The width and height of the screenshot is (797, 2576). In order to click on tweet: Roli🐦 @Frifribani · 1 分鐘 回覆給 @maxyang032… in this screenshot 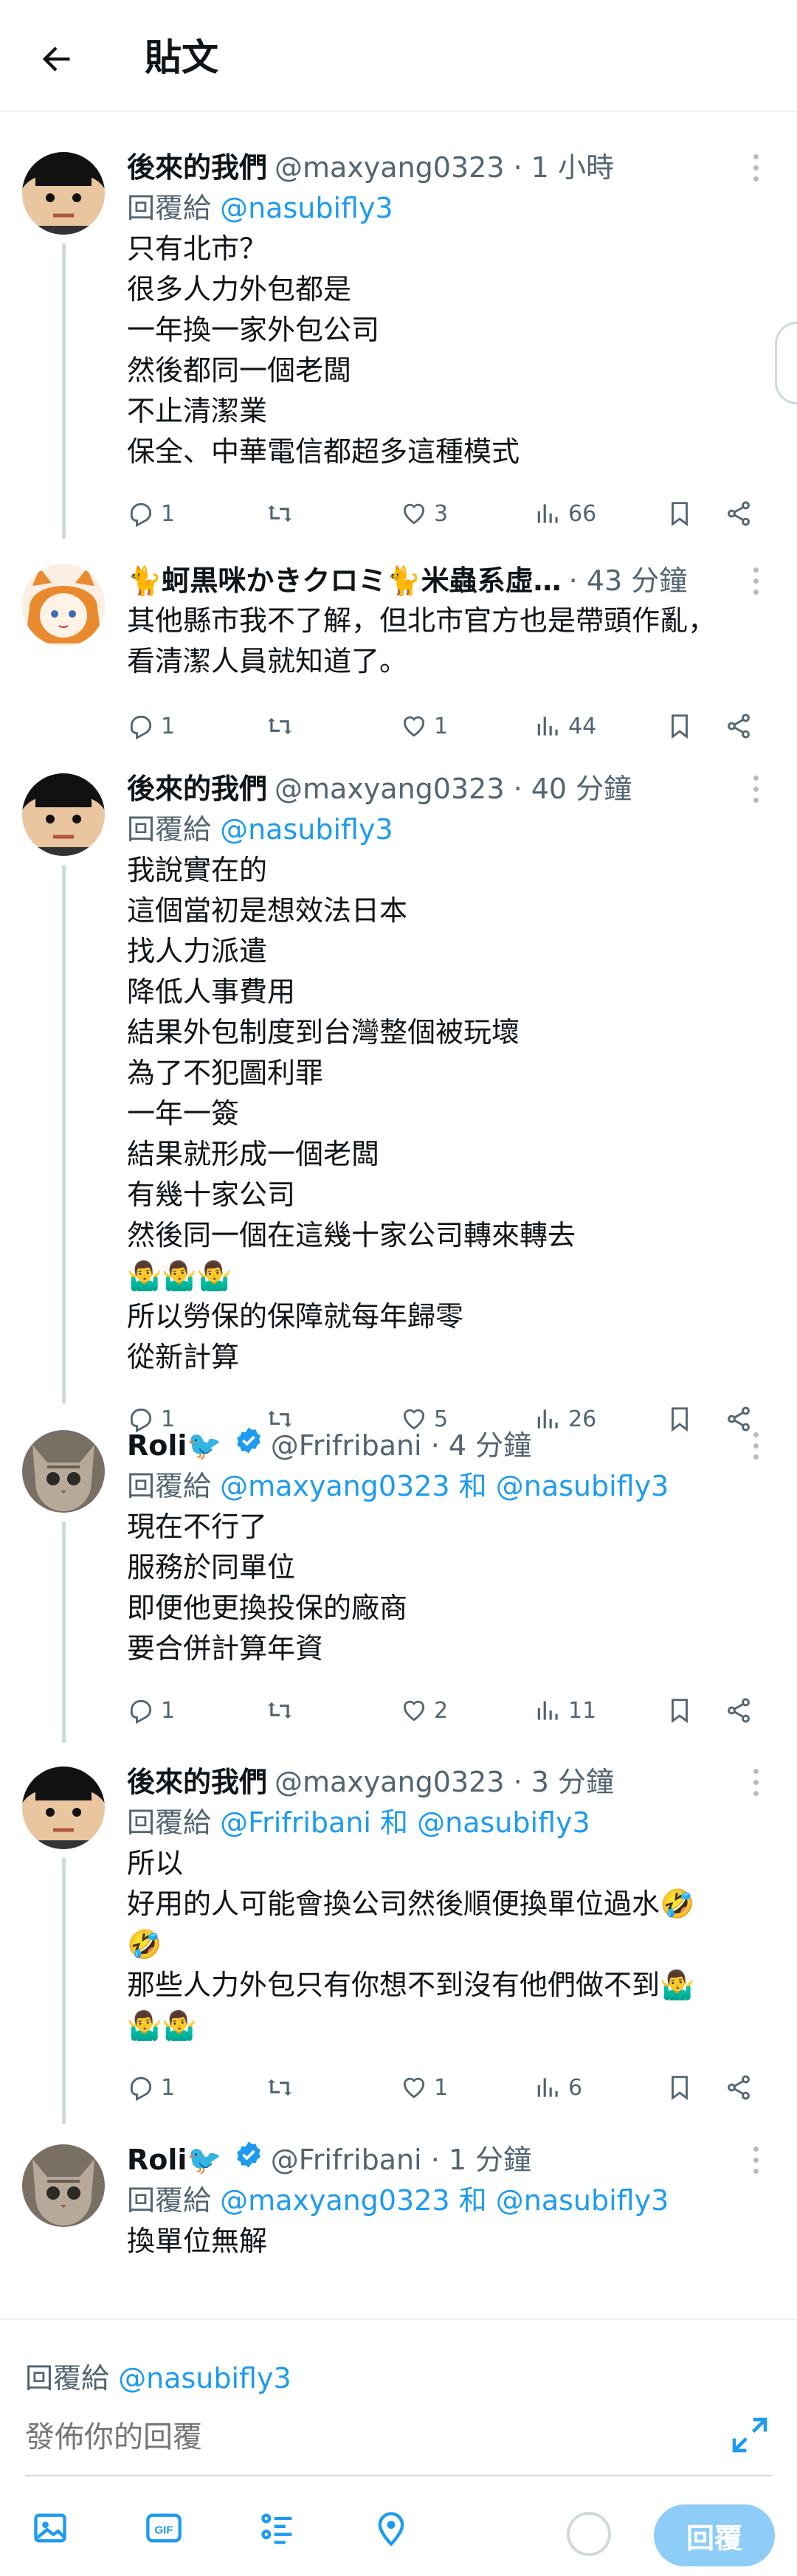, I will do `click(398, 2202)`.